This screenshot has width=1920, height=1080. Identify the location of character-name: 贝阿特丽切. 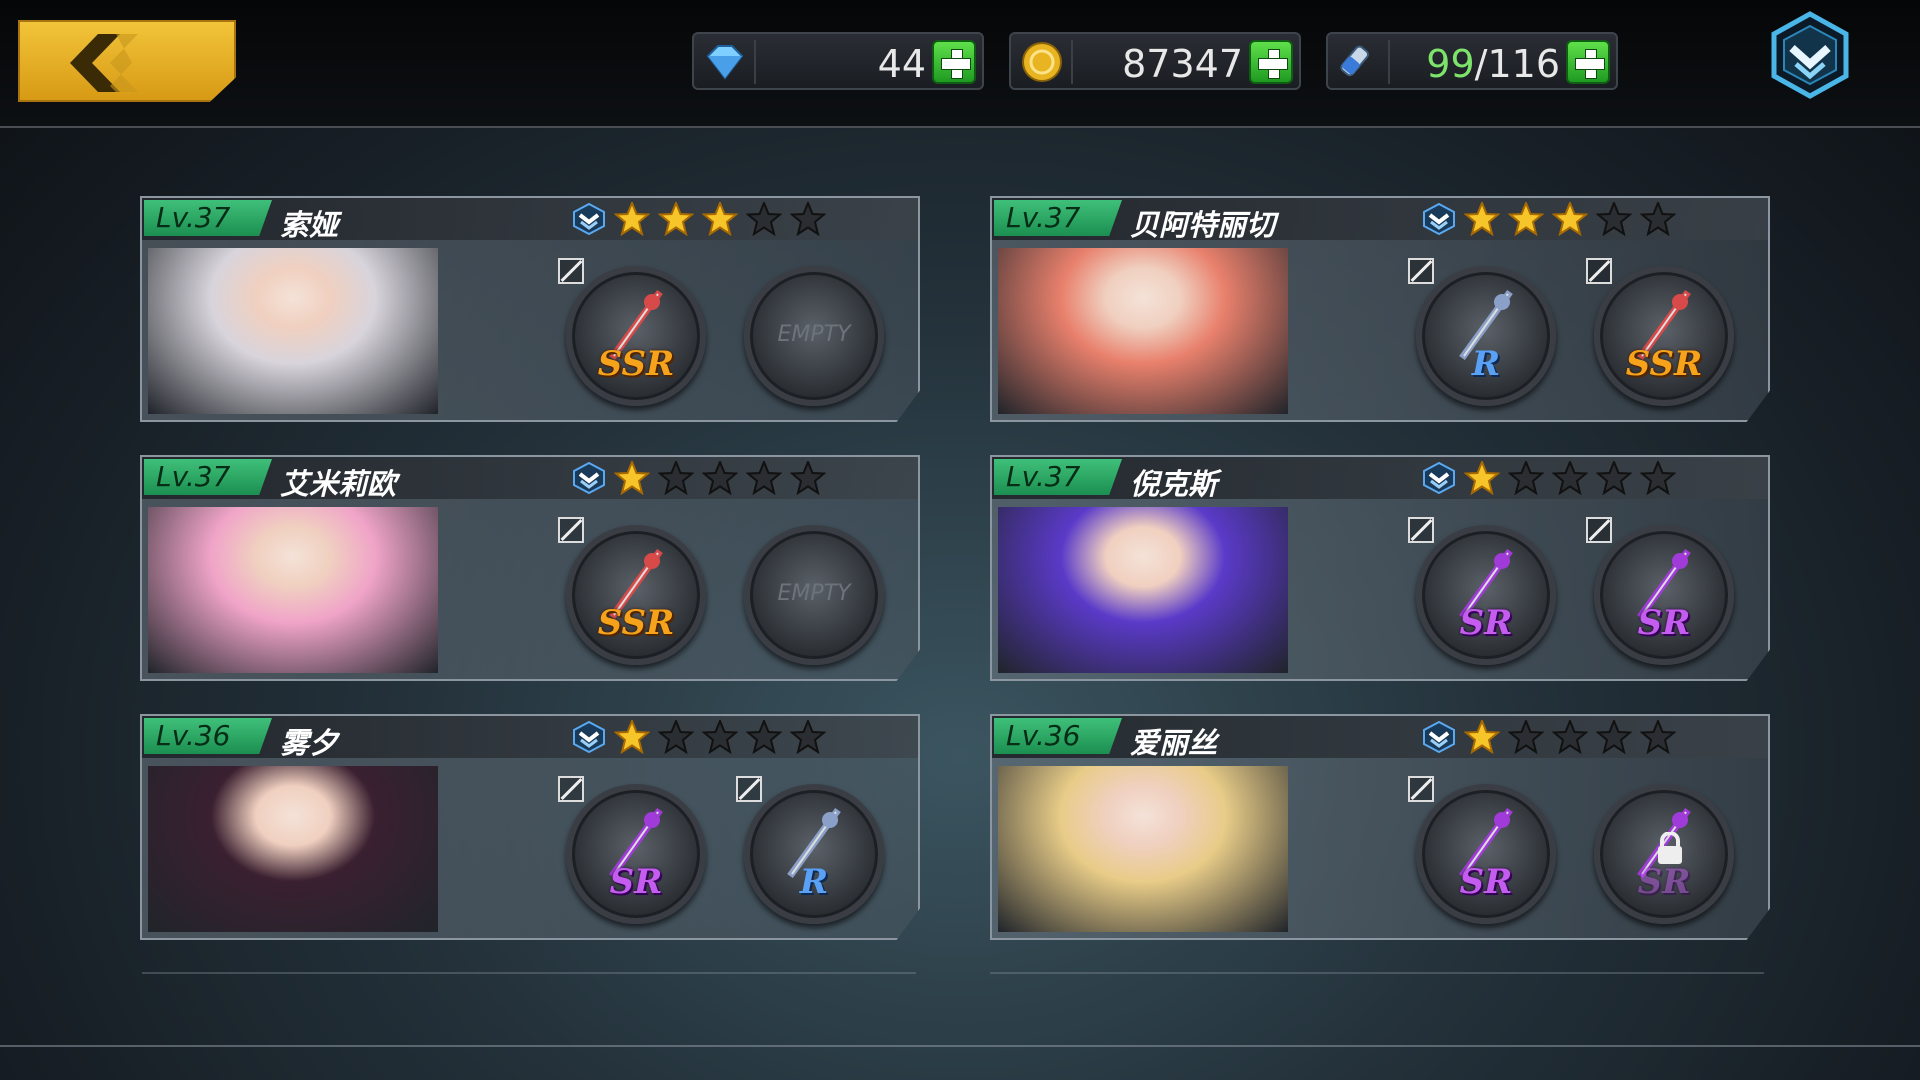
(1203, 225).